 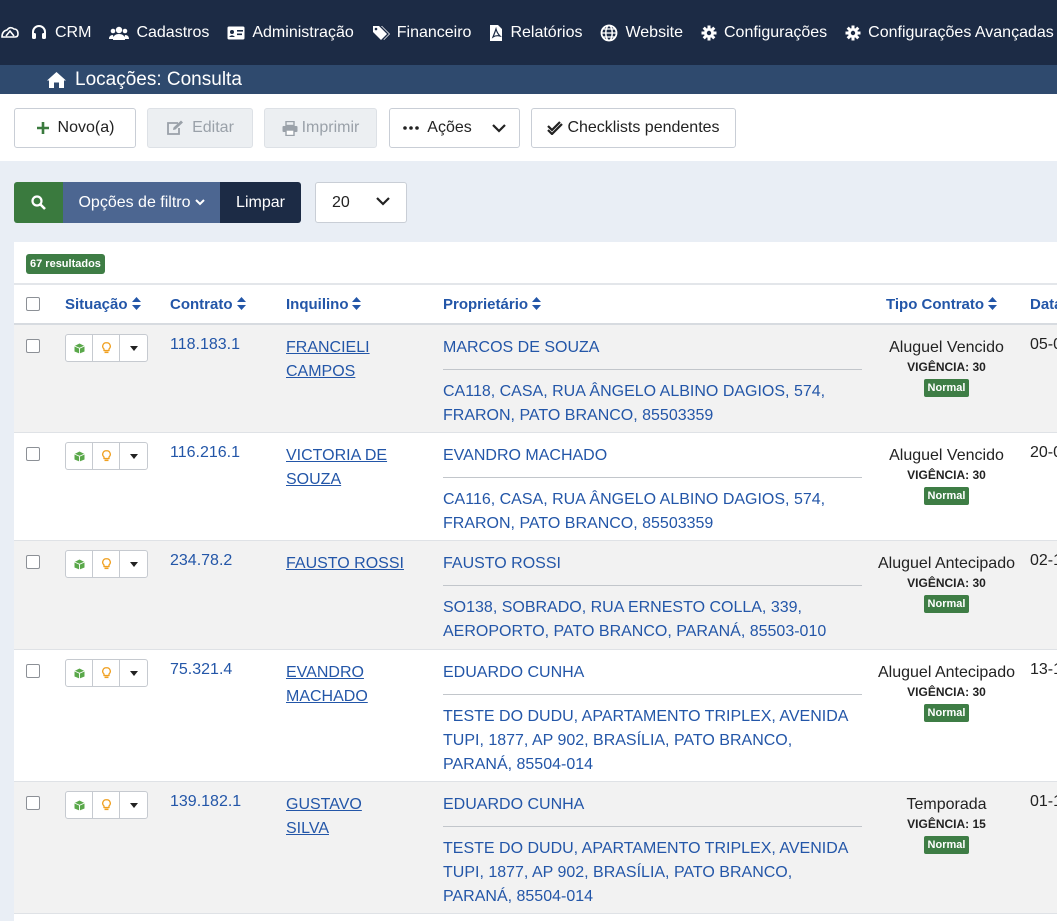 I want to click on search-button, so click(x=38, y=202).